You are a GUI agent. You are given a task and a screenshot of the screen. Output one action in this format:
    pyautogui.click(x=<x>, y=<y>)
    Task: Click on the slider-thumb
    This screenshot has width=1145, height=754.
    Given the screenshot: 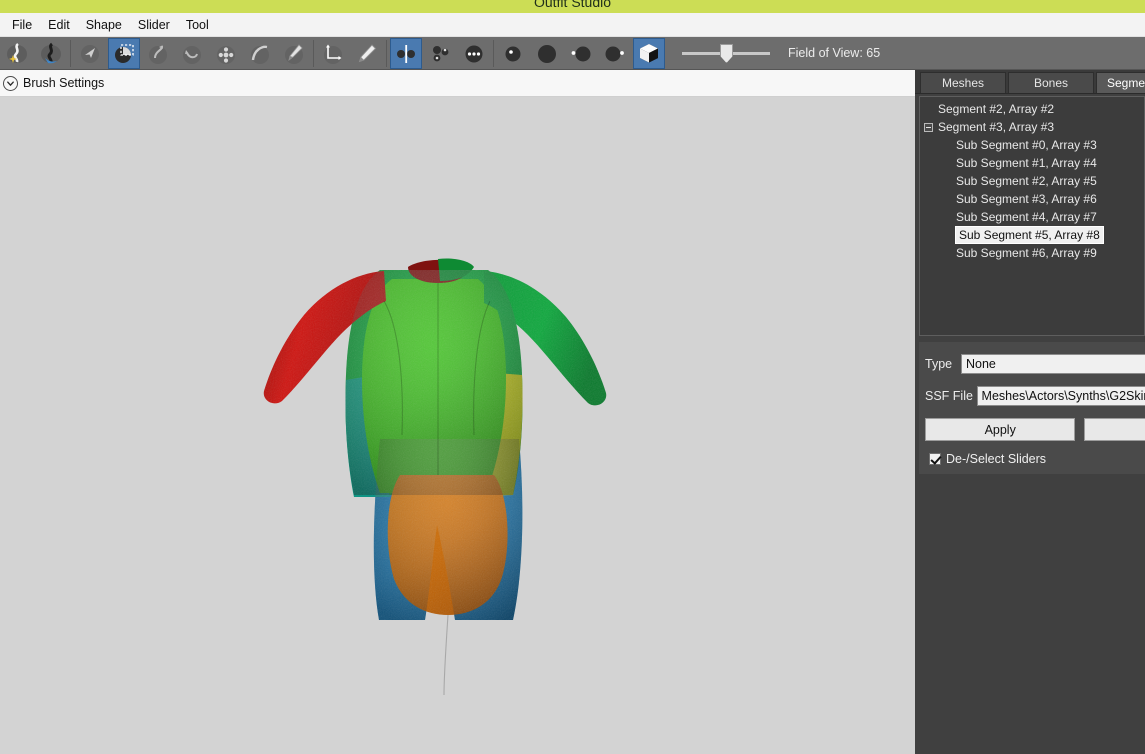 What is the action you would take?
    pyautogui.click(x=726, y=53)
    